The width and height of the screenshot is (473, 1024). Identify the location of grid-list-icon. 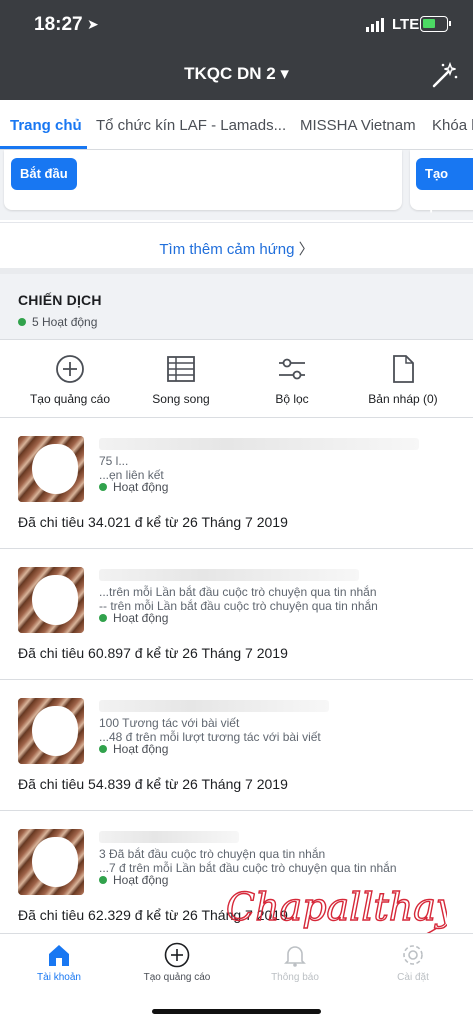
(181, 369).